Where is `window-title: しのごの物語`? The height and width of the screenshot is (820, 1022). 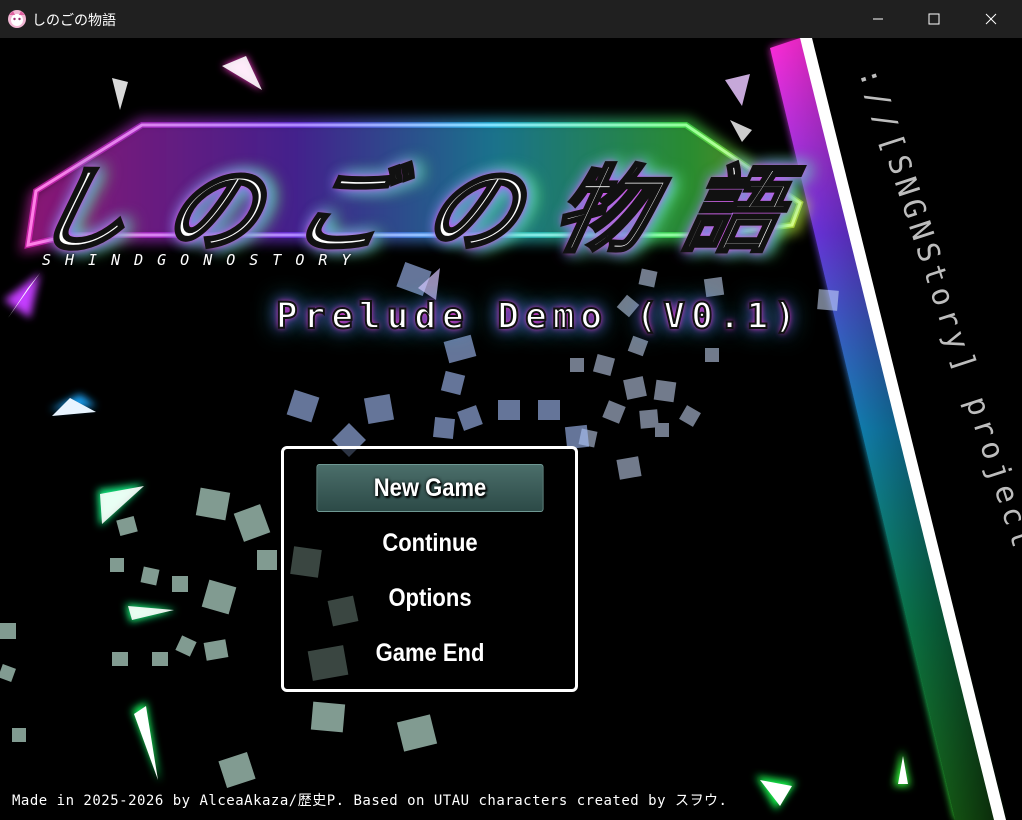 window-title: しのごの物語 is located at coordinates (74, 21).